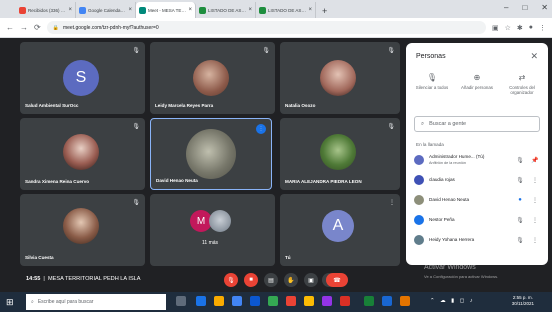 This screenshot has height=312, width=552. I want to click on maximize-button: □, so click(524, 7).